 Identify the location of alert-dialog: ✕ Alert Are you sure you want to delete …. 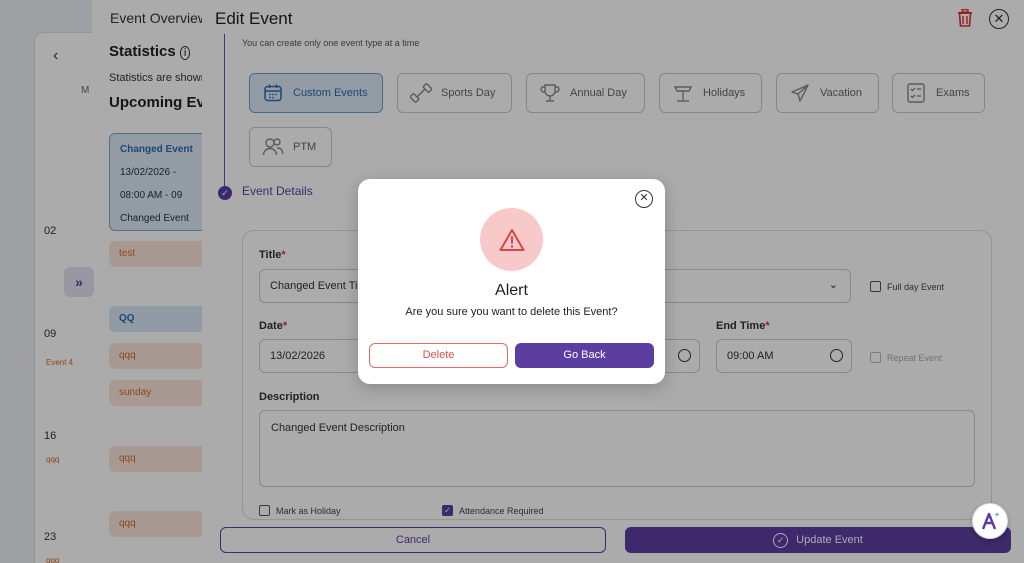
(511, 281).